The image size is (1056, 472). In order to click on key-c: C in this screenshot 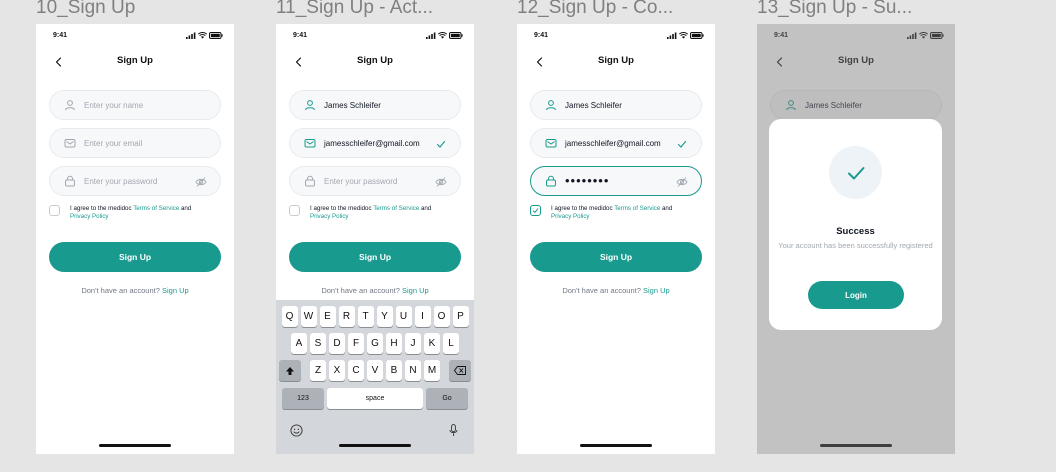, I will do `click(356, 370)`.